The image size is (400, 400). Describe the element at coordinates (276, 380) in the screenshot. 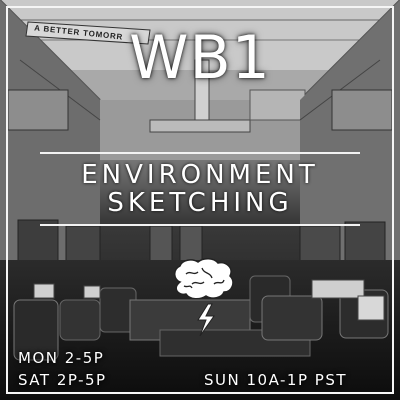

I see `schedule-line-3: SUN 10A-1P PST` at that location.